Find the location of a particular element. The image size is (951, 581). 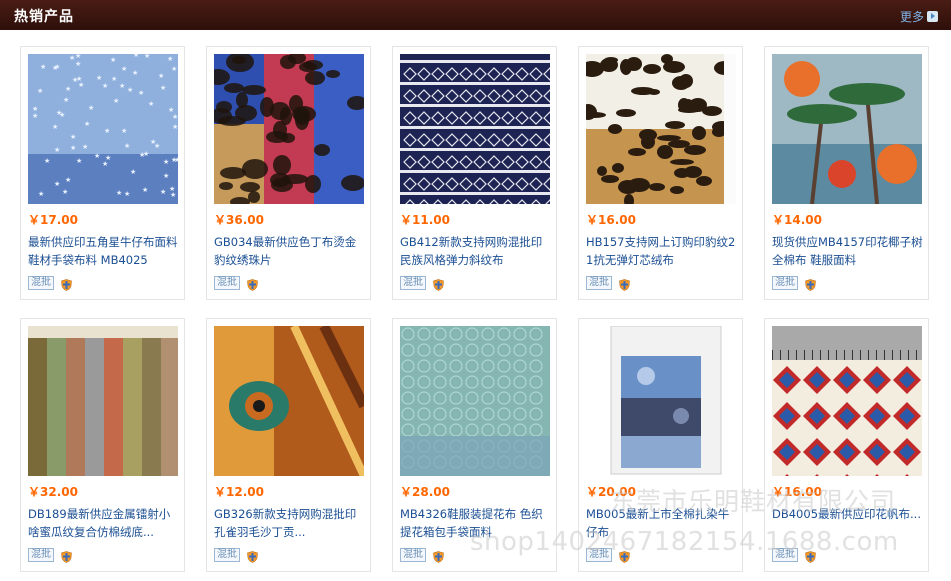

product-card: ￥36.00 GB034最新供应色丁布烫金豹纹绣珠片 混批 is located at coordinates (288, 173).